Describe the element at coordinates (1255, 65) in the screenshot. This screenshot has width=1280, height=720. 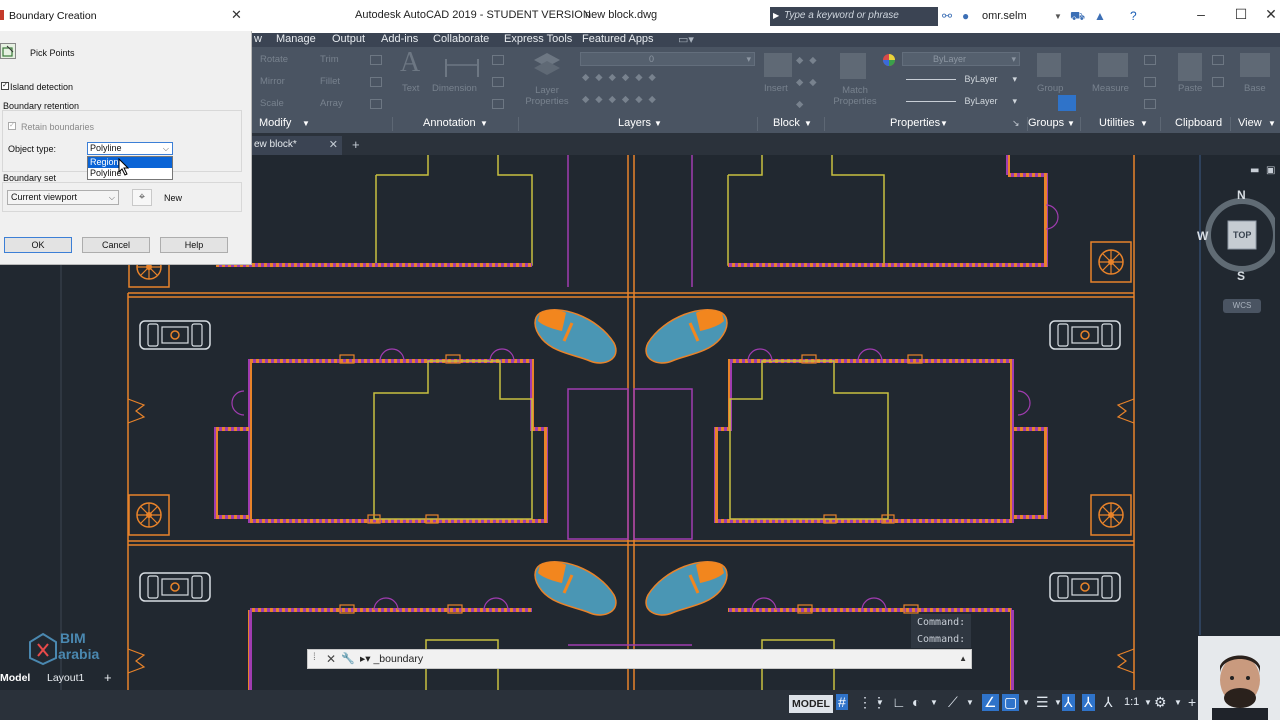
I see `base-view-icon` at that location.